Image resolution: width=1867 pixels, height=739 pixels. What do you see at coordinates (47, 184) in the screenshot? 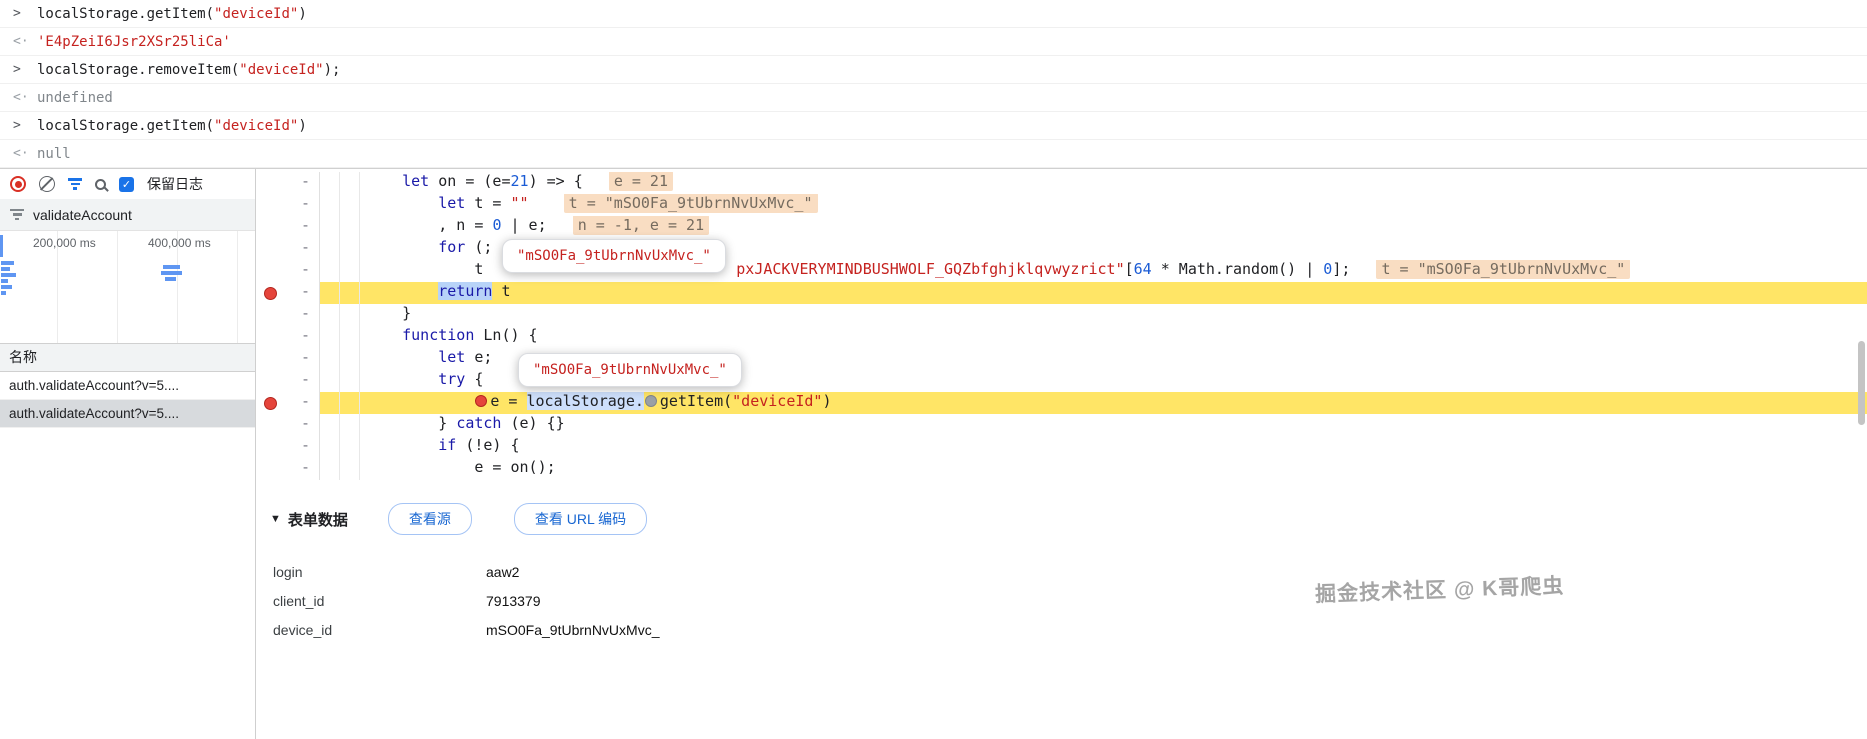
I see `clear-button` at bounding box center [47, 184].